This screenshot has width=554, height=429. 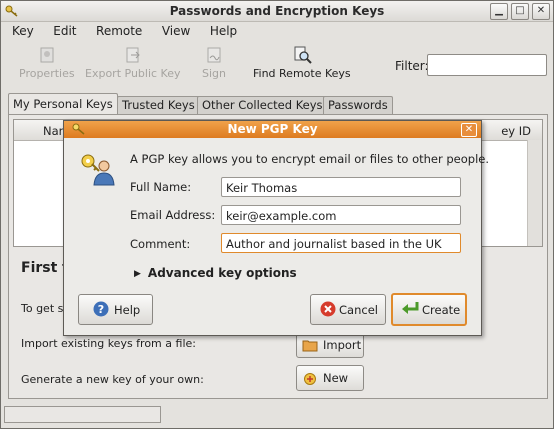 I want to click on menu-bar: Key Edit Remote View Help, so click(x=277, y=31).